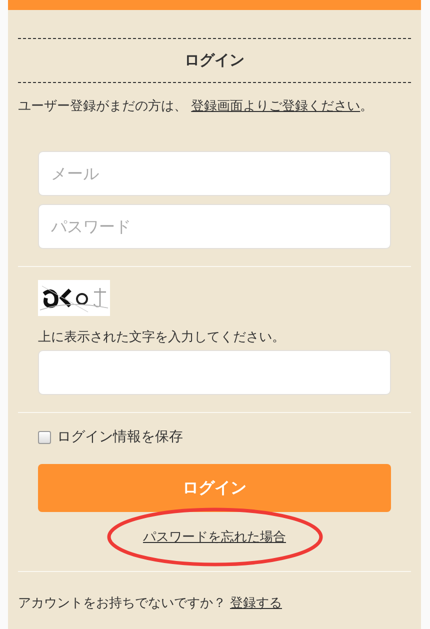 This screenshot has width=430, height=629. What do you see at coordinates (256, 603) in the screenshot?
I see `signup-link: 登録する` at bounding box center [256, 603].